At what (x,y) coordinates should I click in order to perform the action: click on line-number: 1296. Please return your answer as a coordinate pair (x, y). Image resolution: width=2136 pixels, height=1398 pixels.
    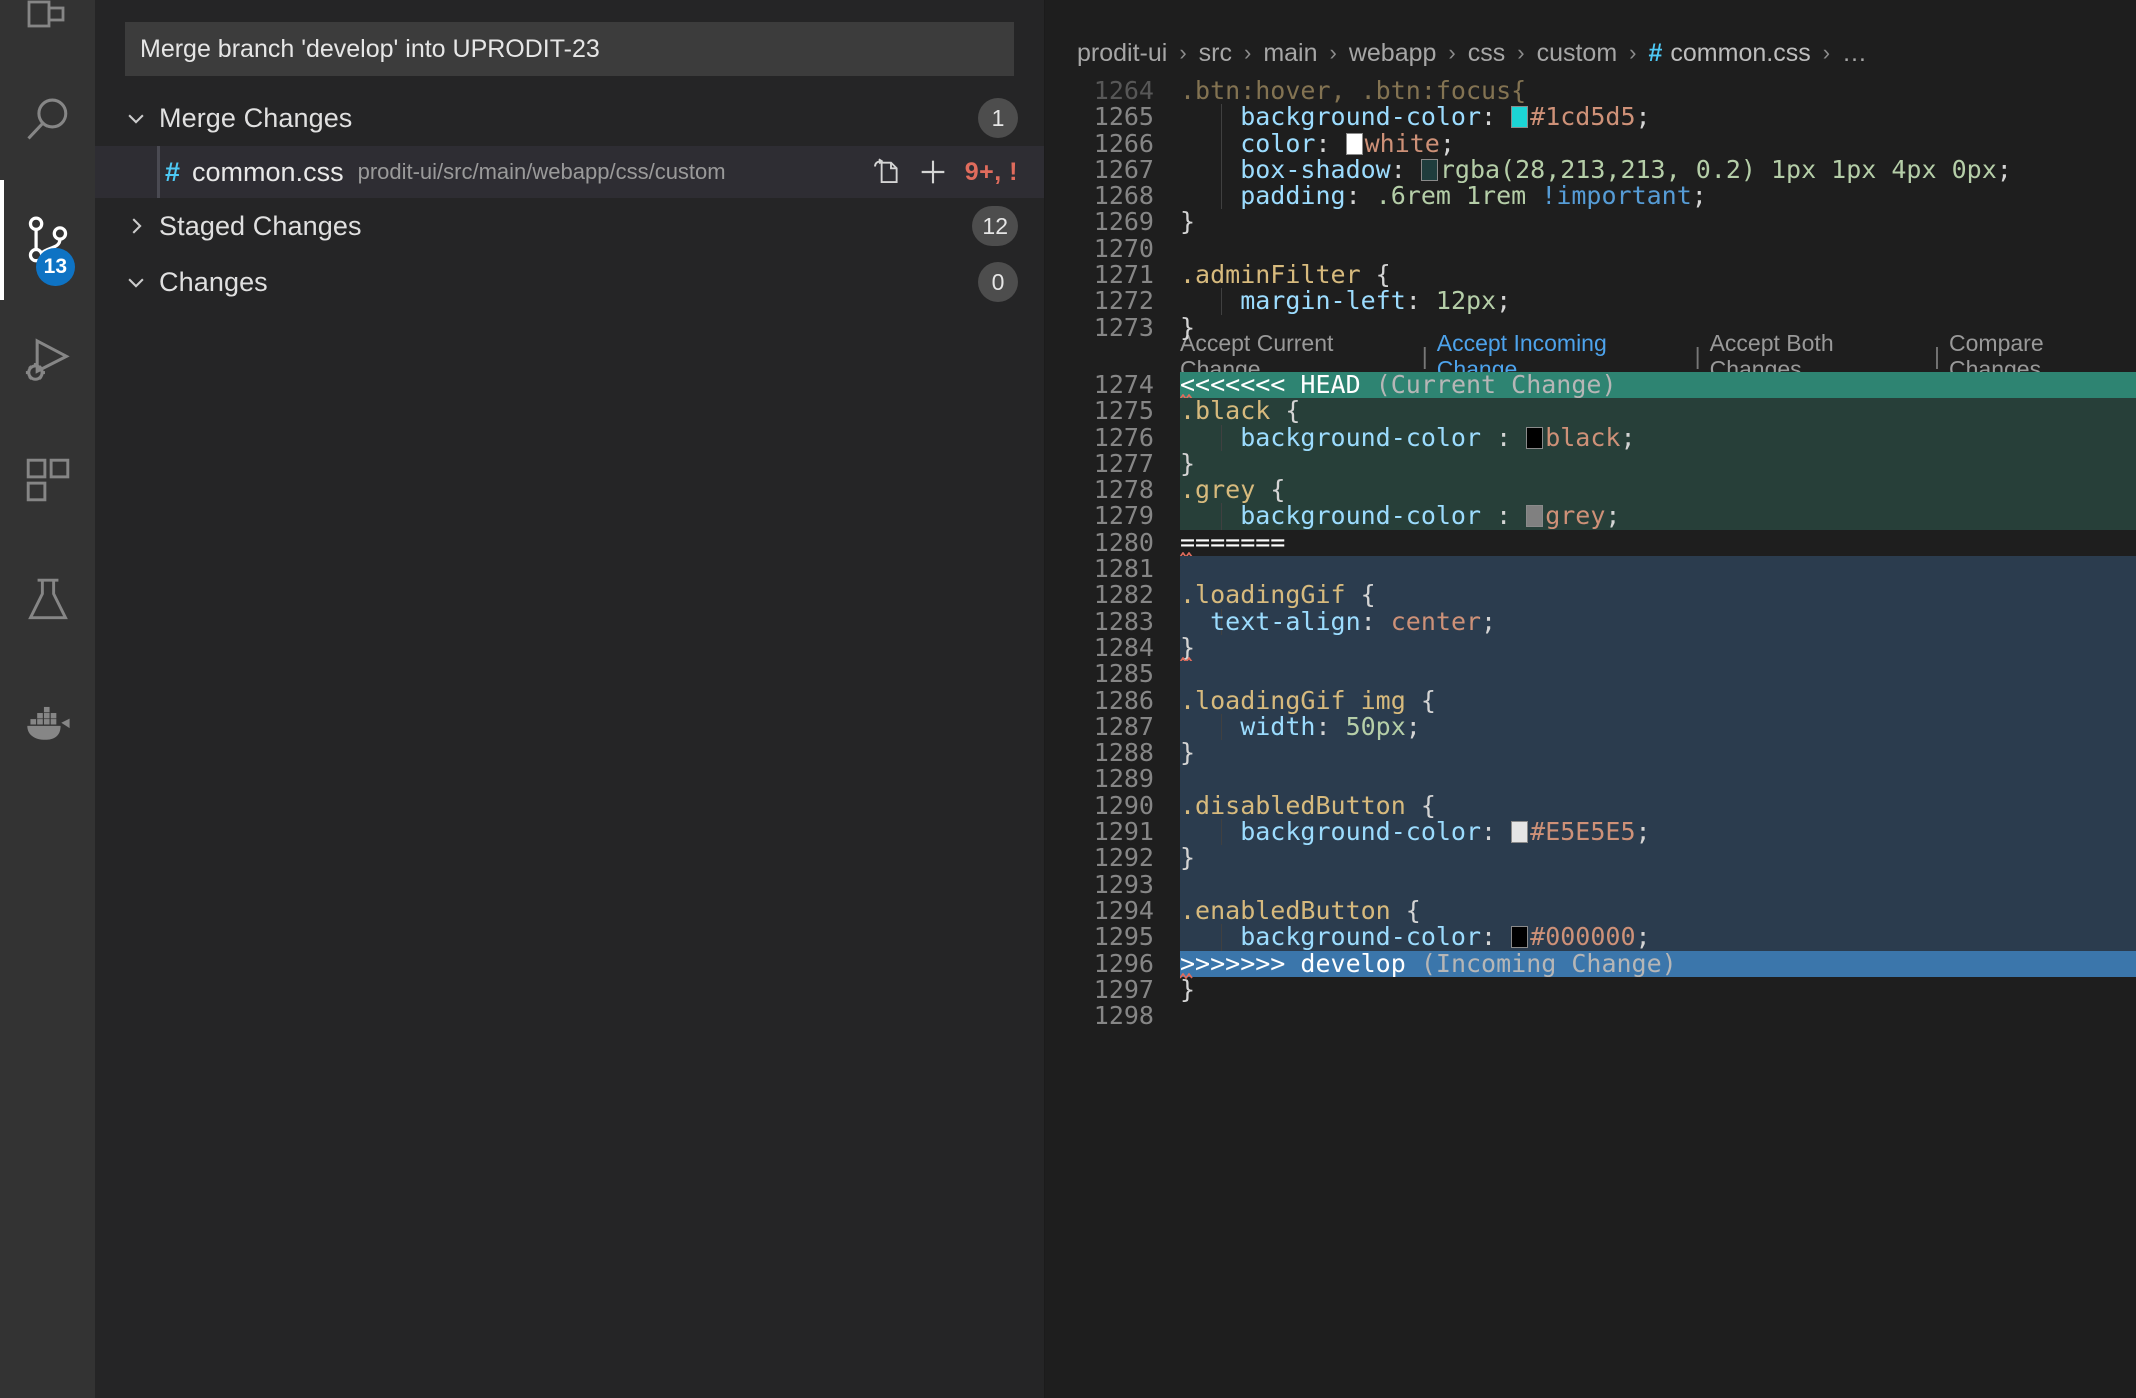
    Looking at the image, I should click on (1123, 963).